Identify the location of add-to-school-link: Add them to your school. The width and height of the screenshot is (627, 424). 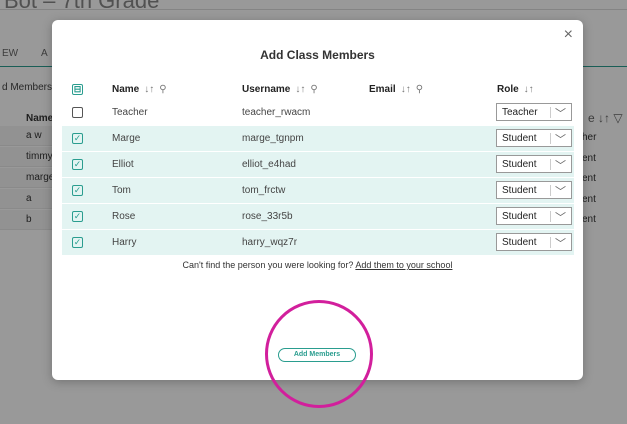
(403, 265).